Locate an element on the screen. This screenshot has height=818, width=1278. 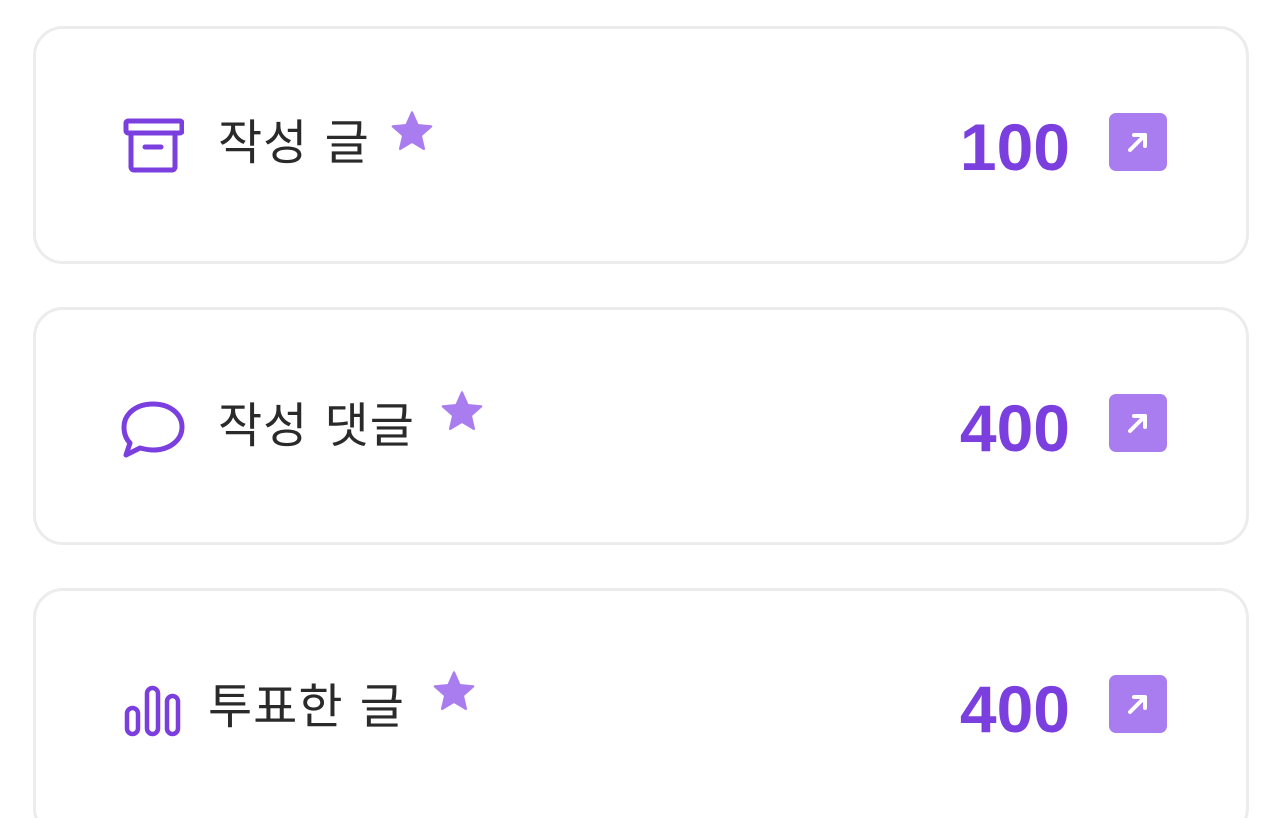
stat-label: 작성 댓글 is located at coordinates (316, 426).